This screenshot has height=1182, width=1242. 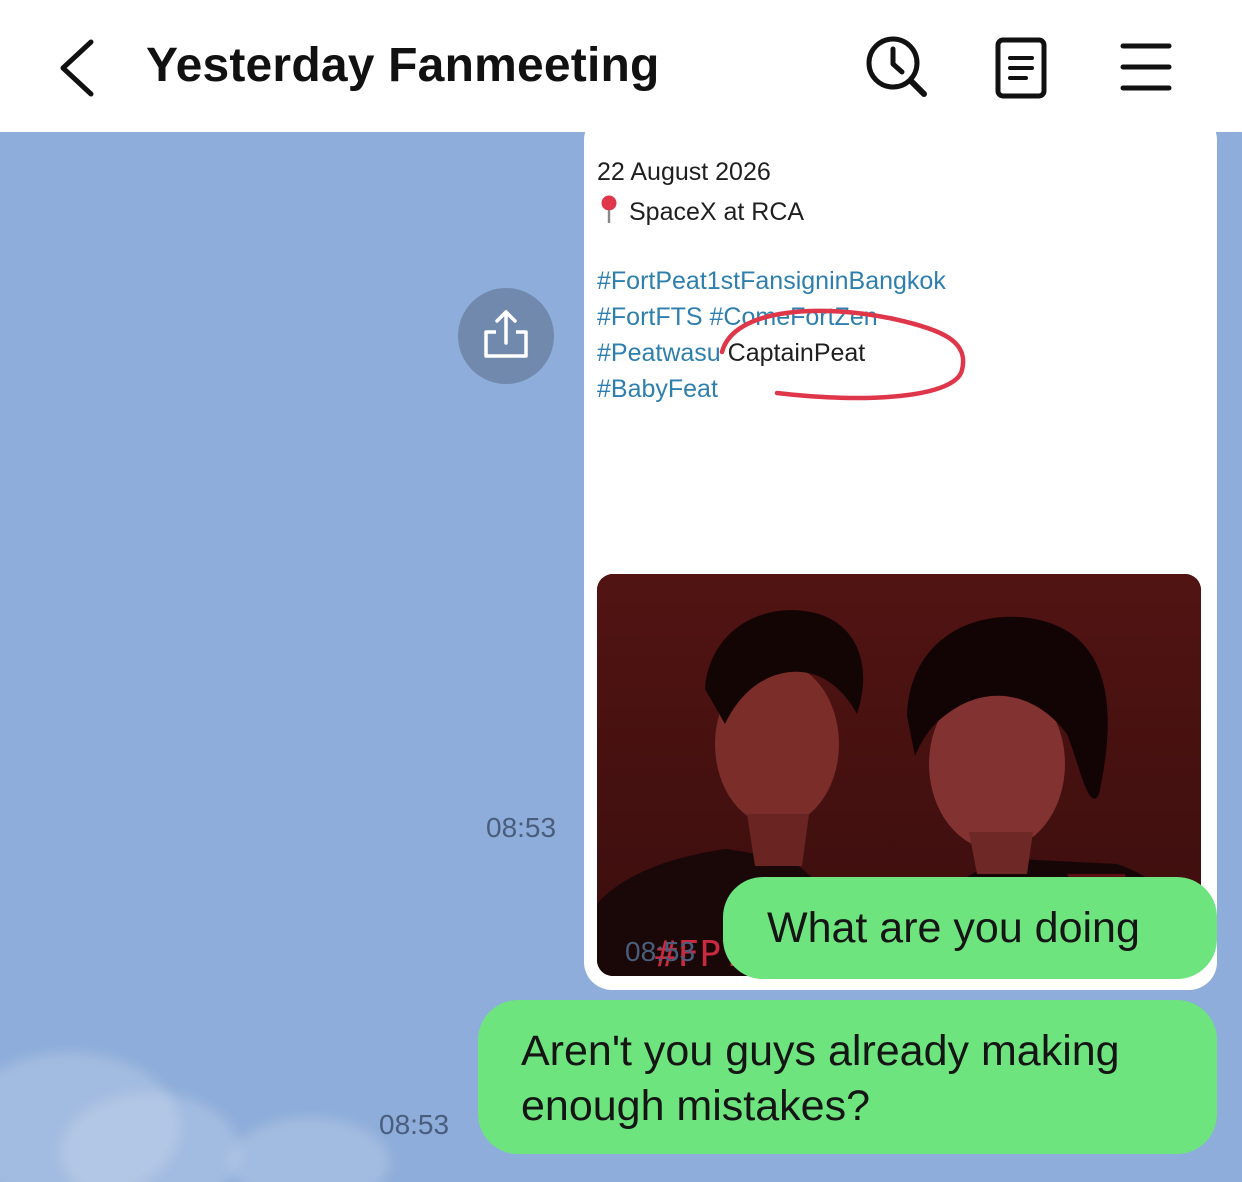 I want to click on hashtag-line: #FortPeat1stFansigninBangkok, so click(x=771, y=281).